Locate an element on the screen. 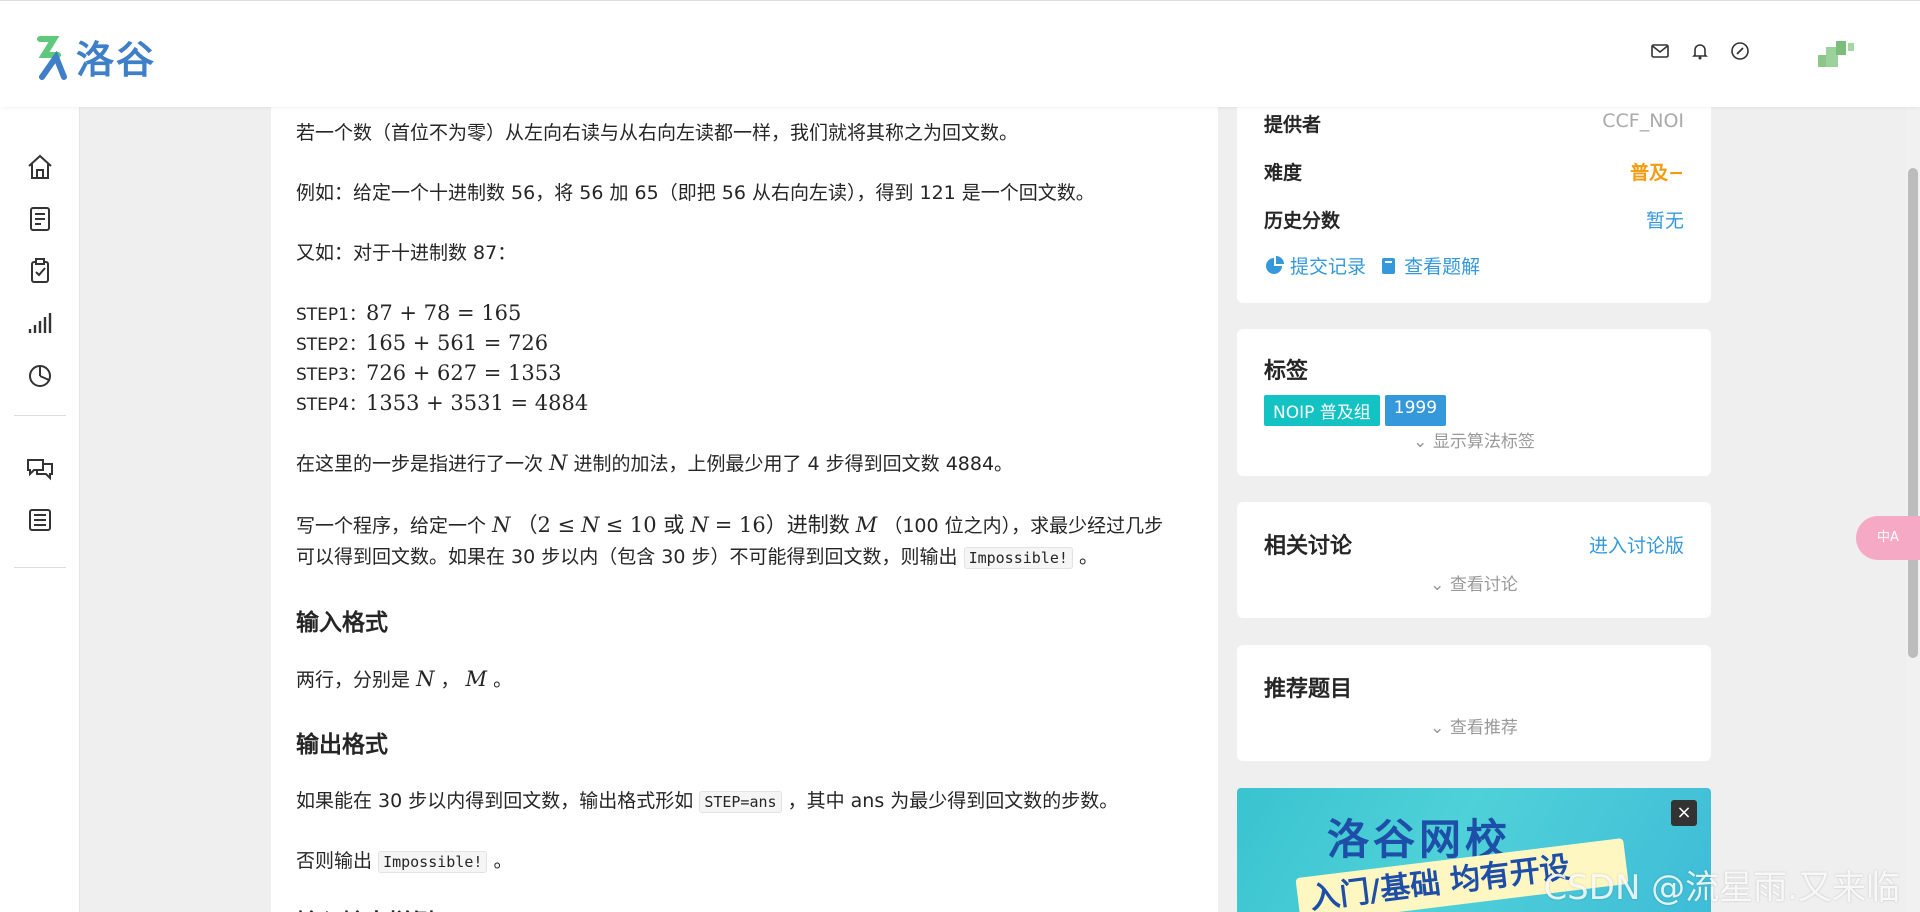  paragraph-definition: 若一个数（首位不为零）从左向右读与从右向左读都一样，我们就将其称之为回文数。 is located at coordinates (657, 133).